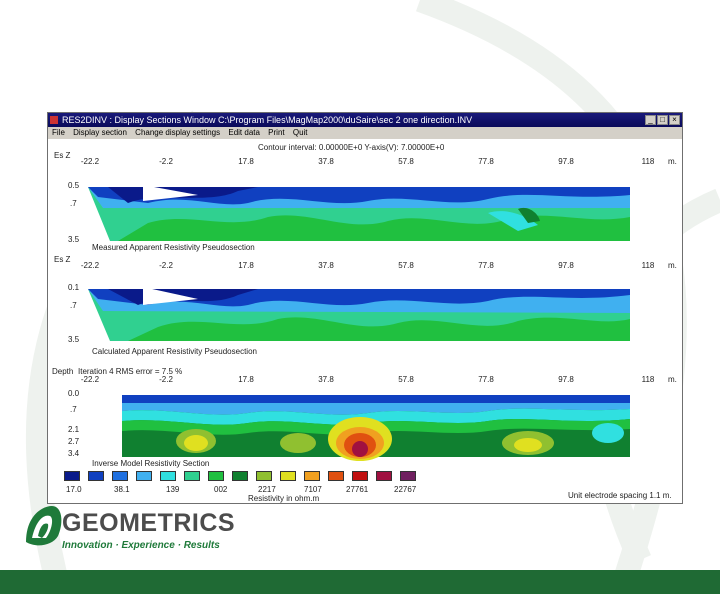  What do you see at coordinates (267, 489) in the screenshot?
I see `legend-label: 2217` at bounding box center [267, 489].